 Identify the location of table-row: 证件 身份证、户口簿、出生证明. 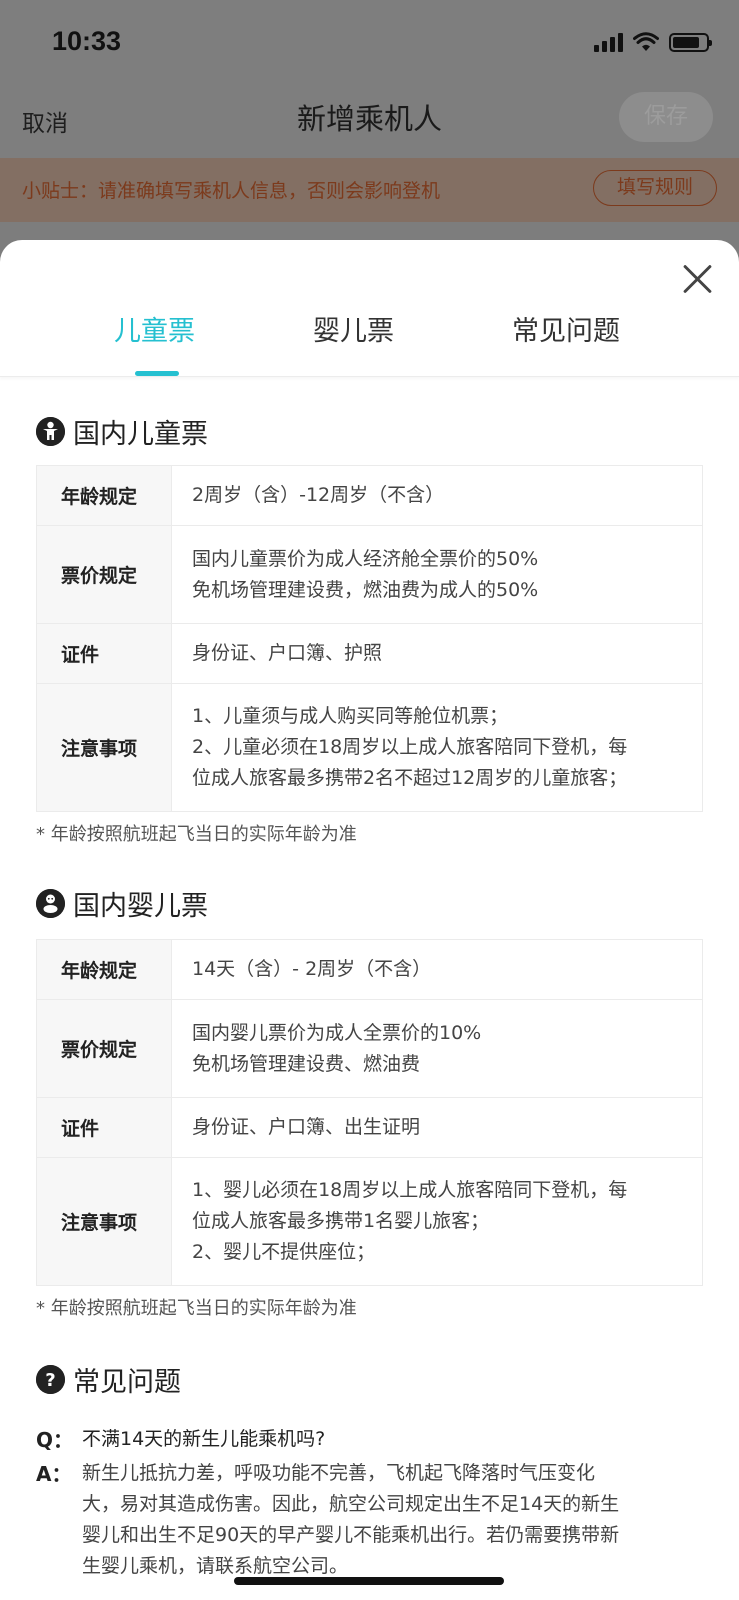
(369, 1127).